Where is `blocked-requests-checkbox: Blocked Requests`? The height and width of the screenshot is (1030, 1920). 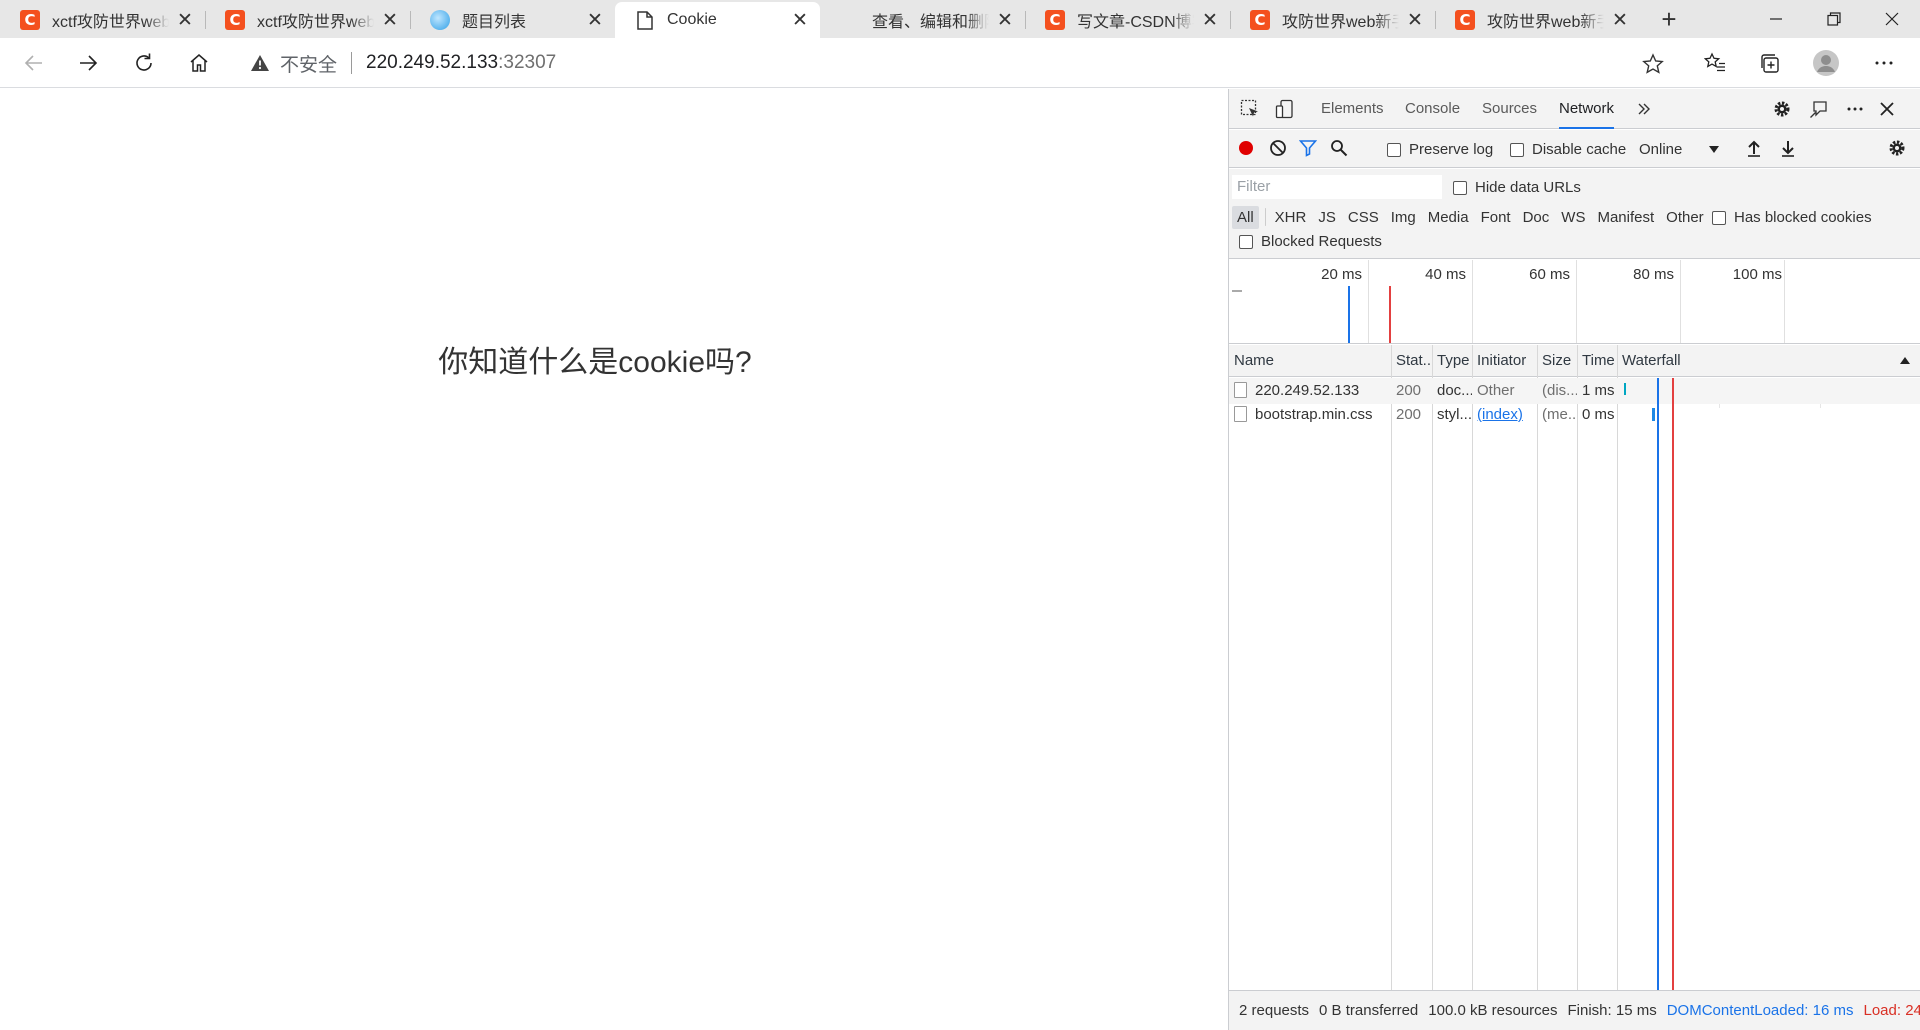 blocked-requests-checkbox: Blocked Requests is located at coordinates (1310, 241).